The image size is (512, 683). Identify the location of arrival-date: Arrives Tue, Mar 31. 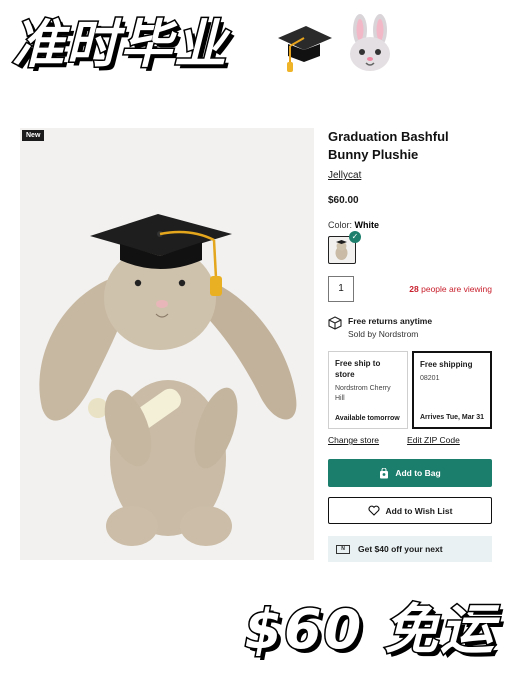
(452, 417).